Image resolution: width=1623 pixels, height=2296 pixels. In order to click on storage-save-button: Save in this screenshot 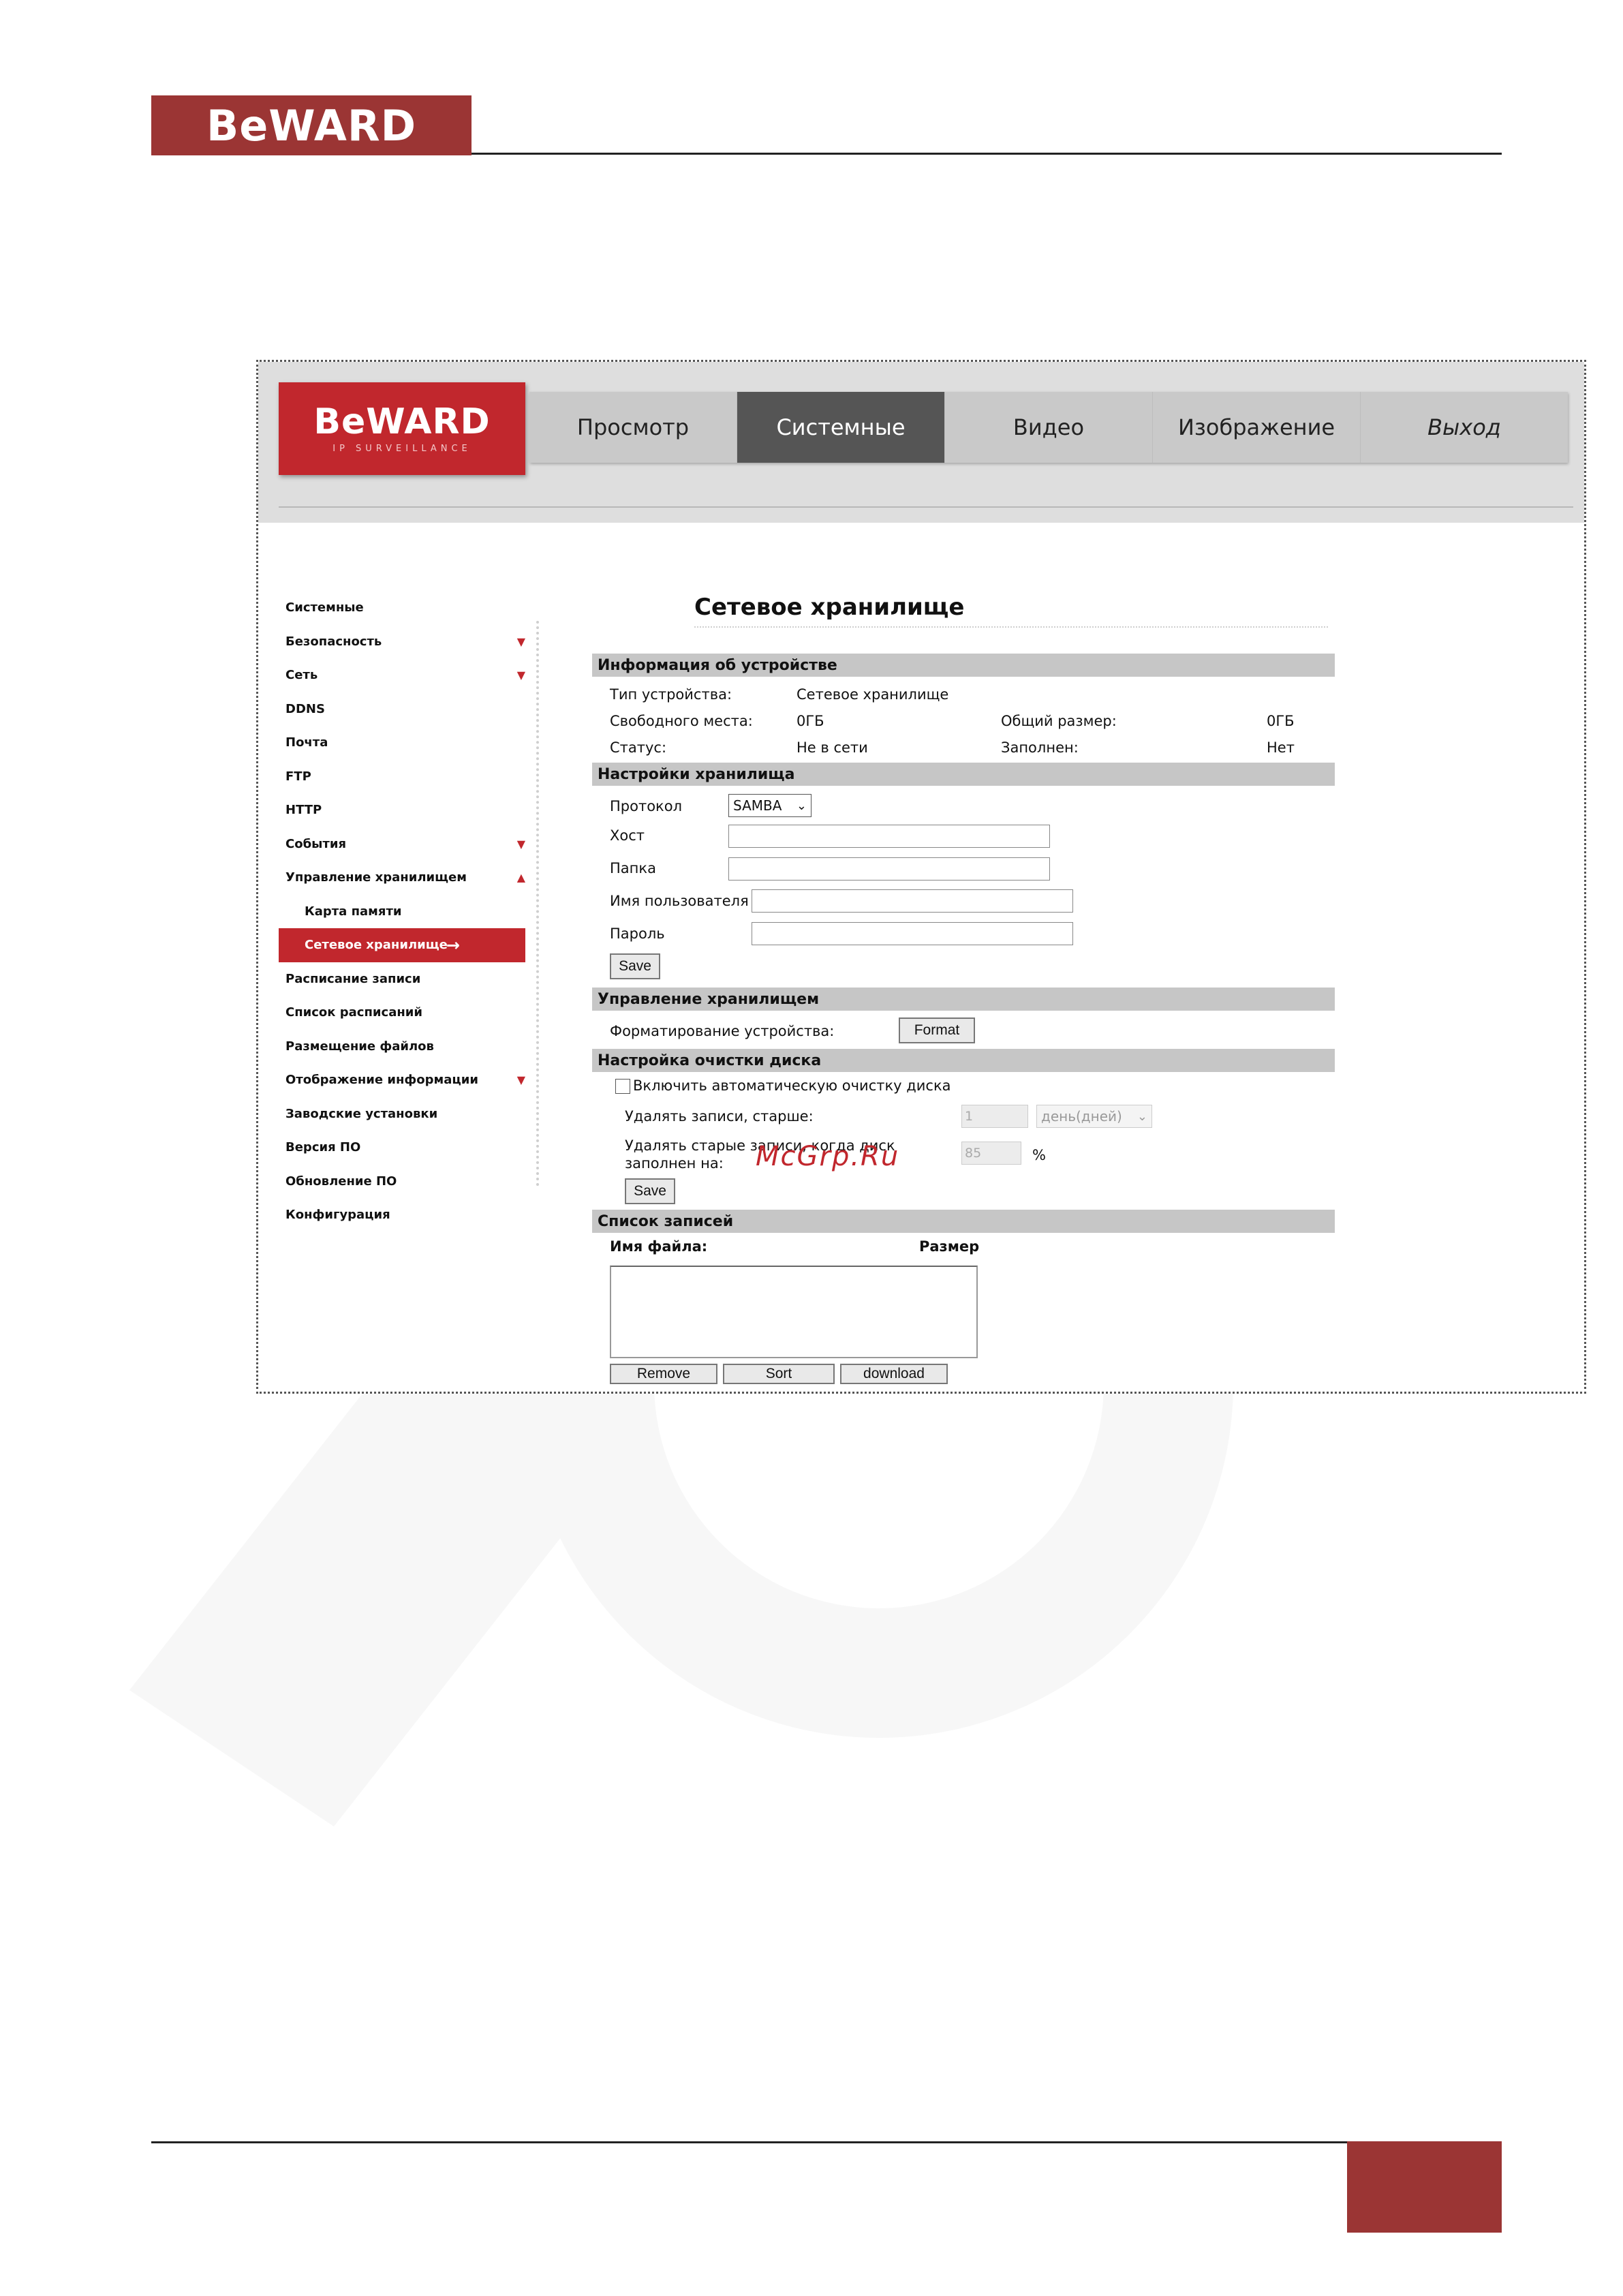, I will do `click(635, 966)`.